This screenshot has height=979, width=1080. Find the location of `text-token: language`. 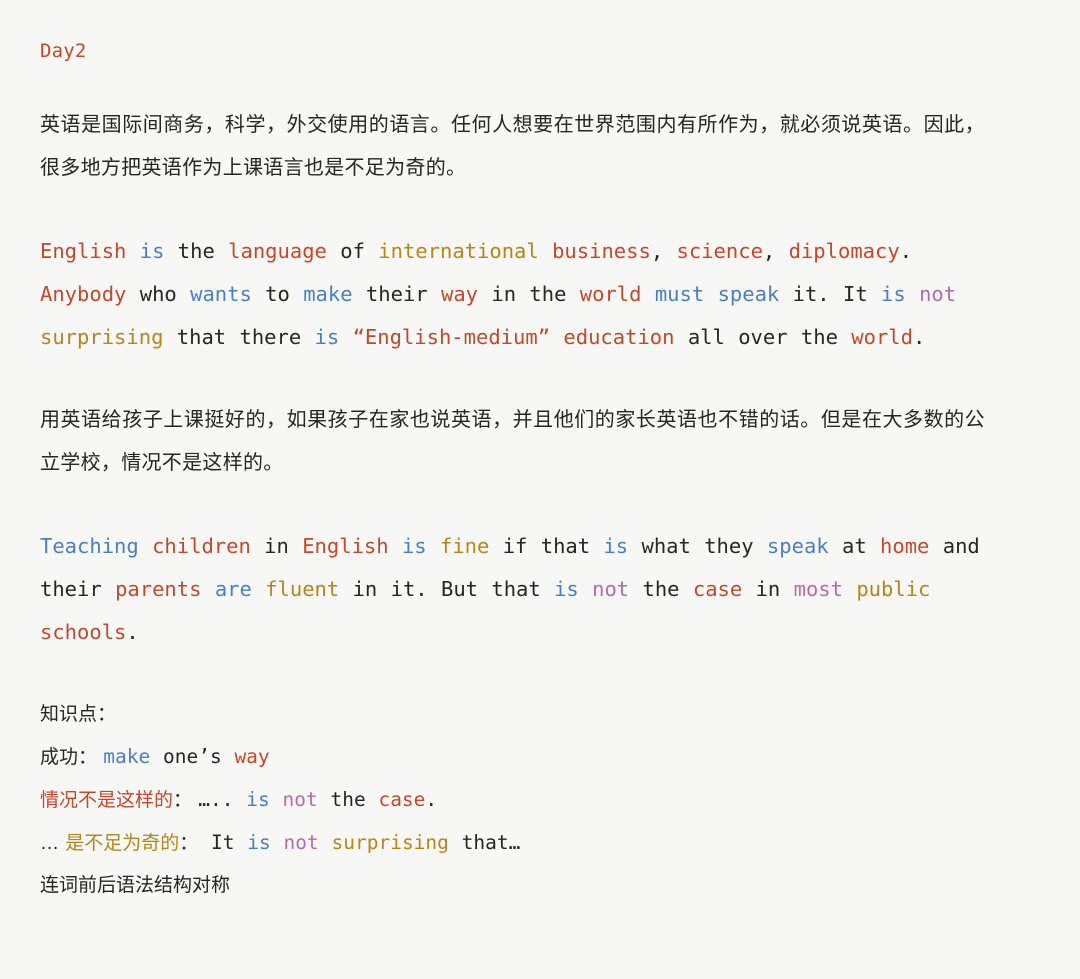

text-token: language is located at coordinates (277, 251).